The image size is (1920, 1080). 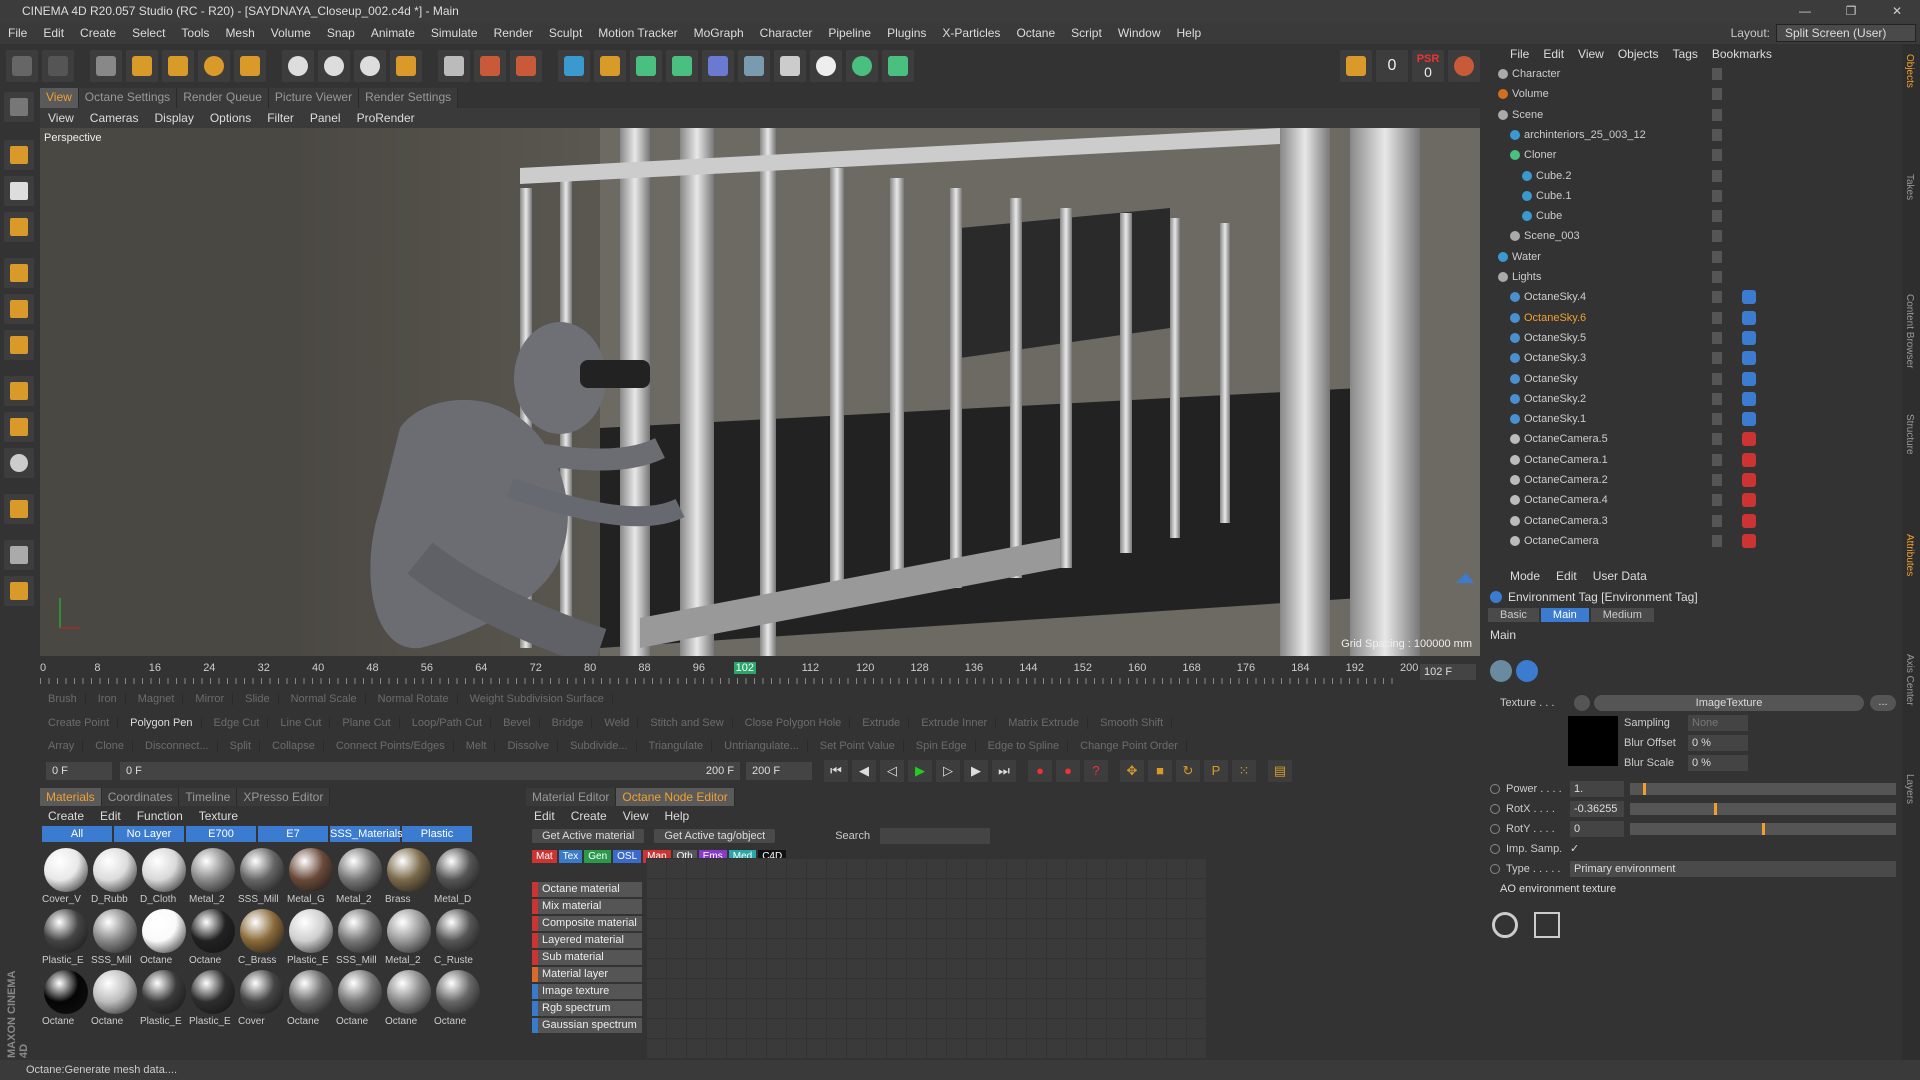 What do you see at coordinates (110, 746) in the screenshot?
I see `tool-clone: Clone` at bounding box center [110, 746].